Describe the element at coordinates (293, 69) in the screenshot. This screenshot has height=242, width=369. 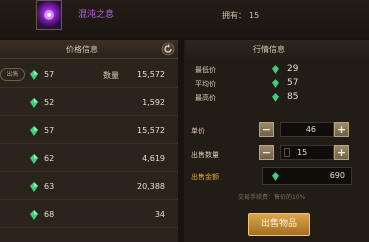
I see `min-price-value: 29` at that location.